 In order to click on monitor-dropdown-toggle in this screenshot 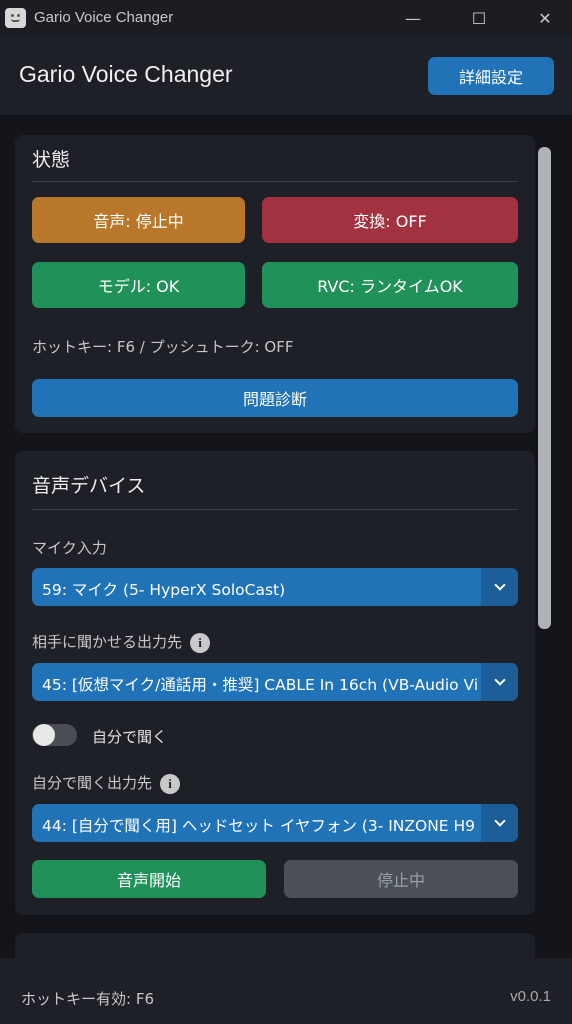, I will do `click(499, 823)`.